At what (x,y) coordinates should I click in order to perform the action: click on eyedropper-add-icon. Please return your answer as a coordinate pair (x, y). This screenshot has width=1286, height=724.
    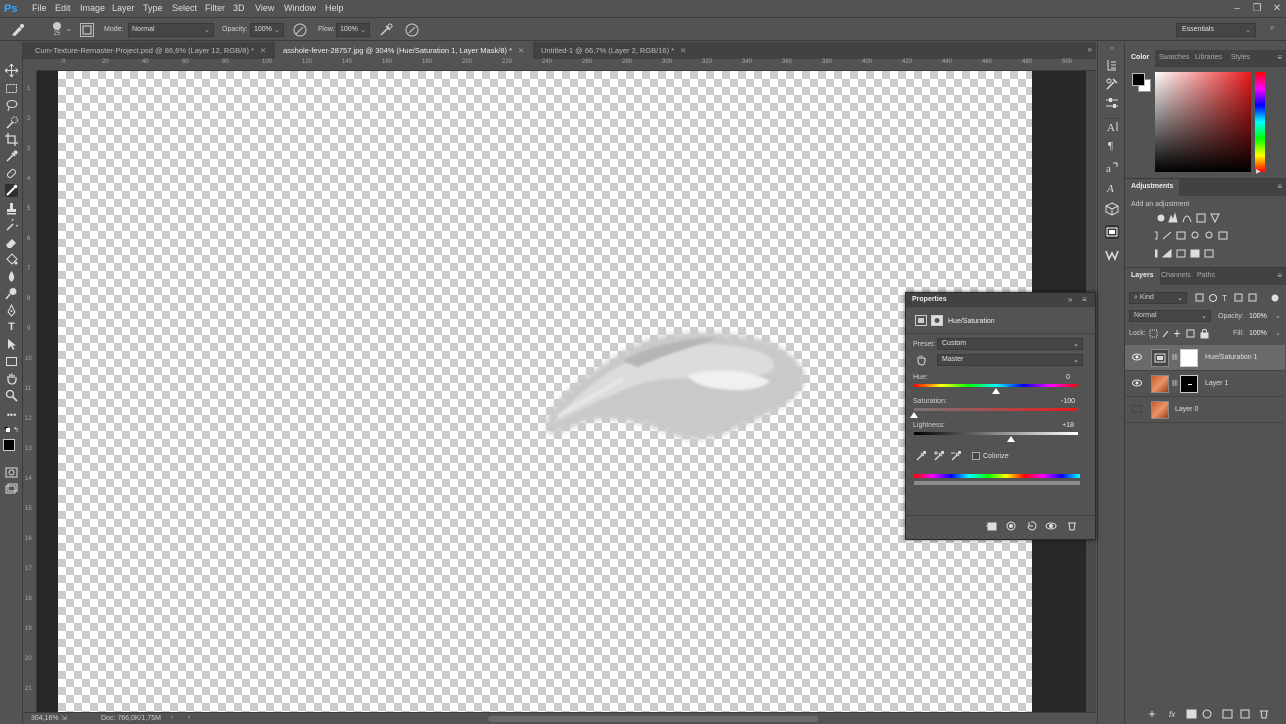
    Looking at the image, I should click on (939, 456).